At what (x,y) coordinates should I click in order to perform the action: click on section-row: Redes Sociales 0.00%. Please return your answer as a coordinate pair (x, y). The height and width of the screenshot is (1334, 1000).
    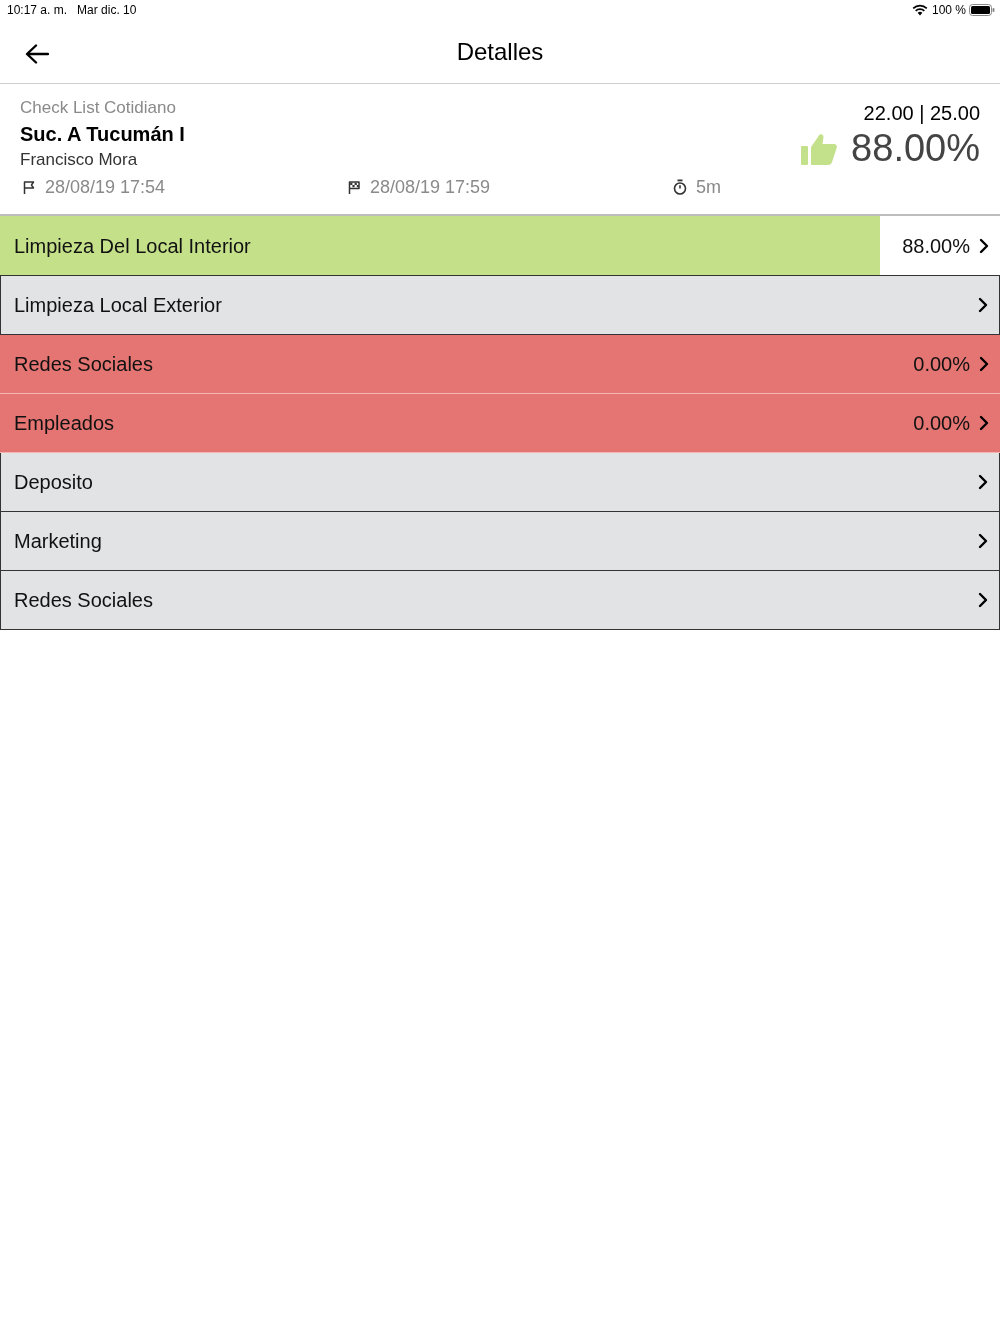
    Looking at the image, I should click on (500, 364).